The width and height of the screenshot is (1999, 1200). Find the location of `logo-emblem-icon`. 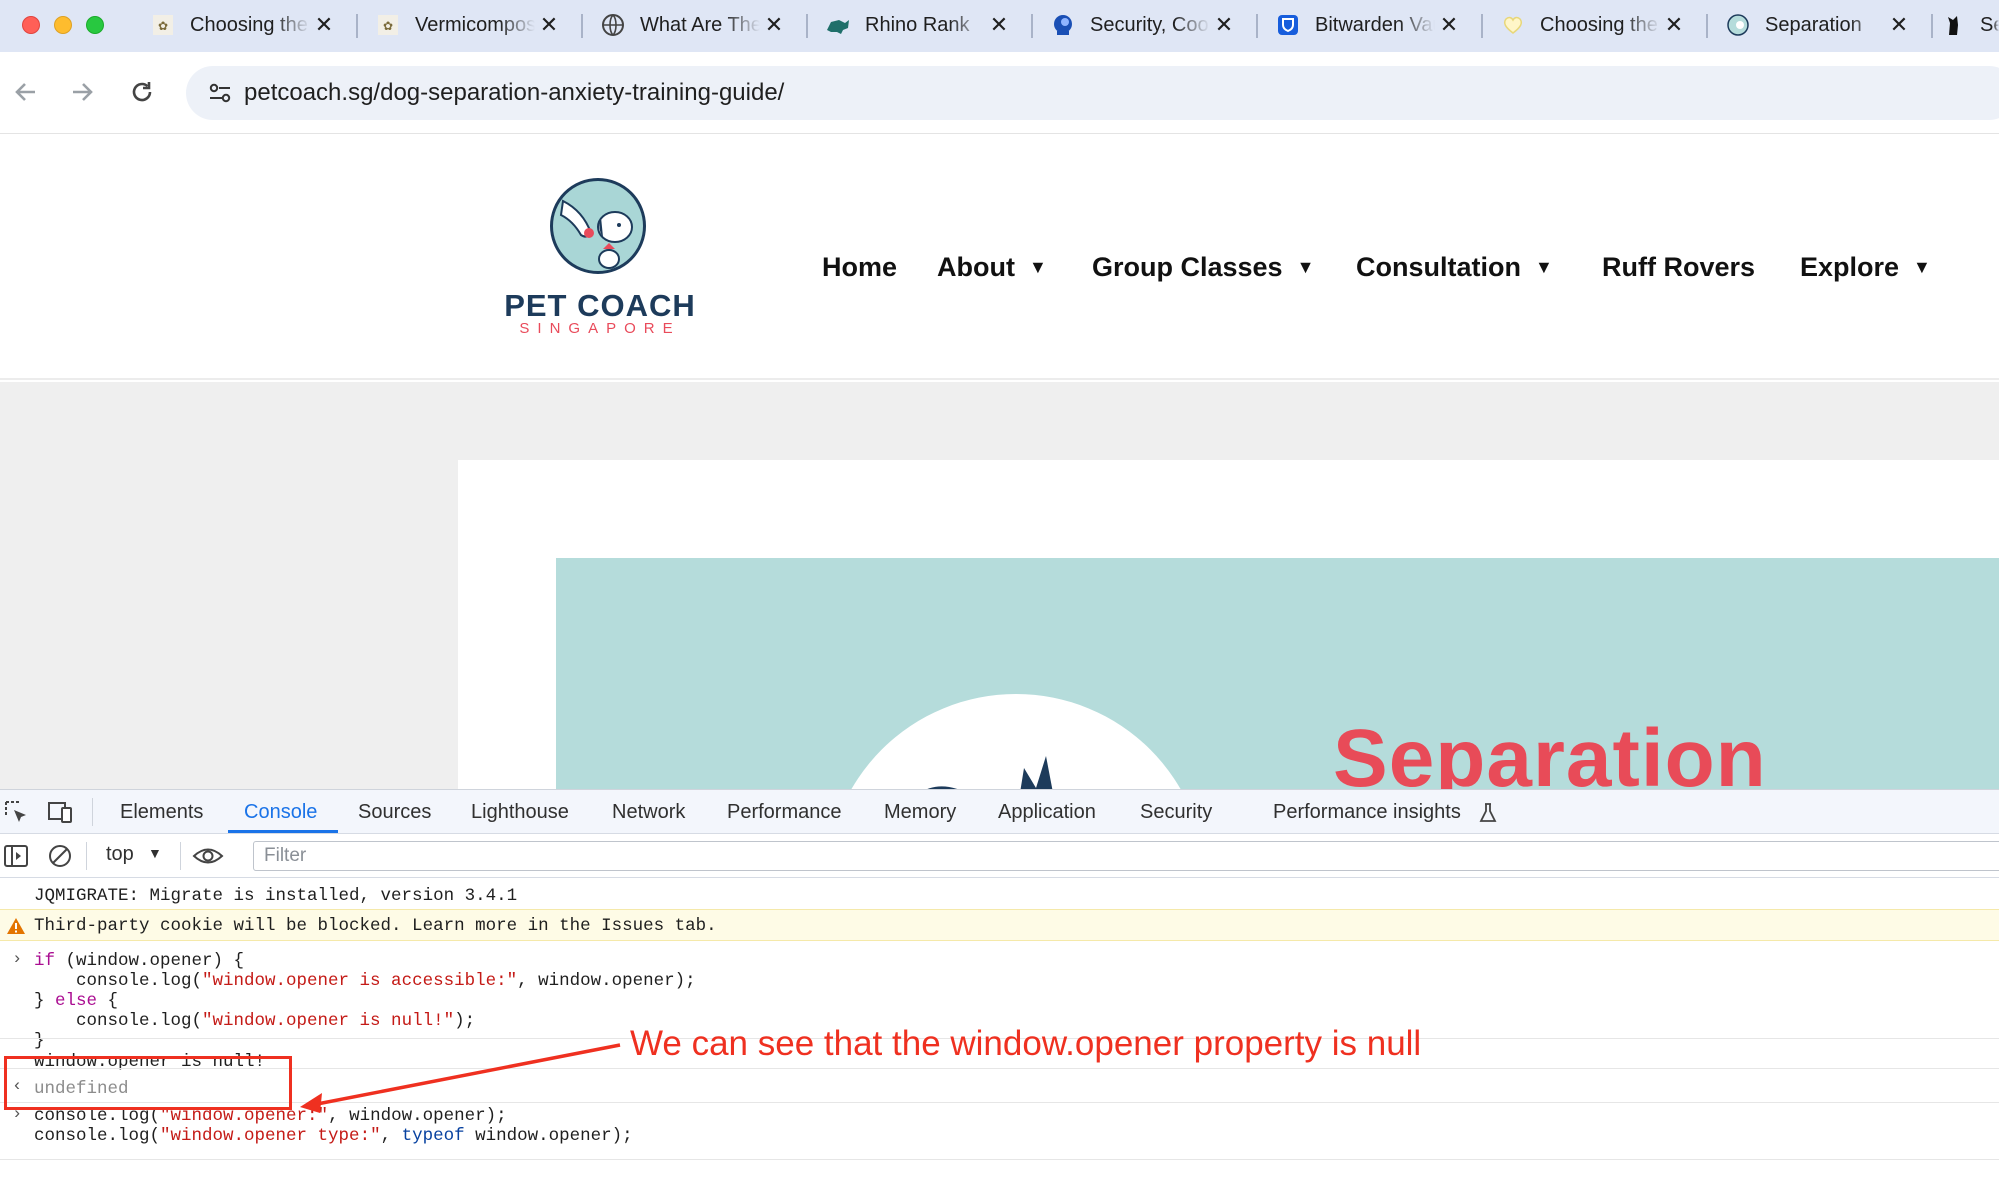

logo-emblem-icon is located at coordinates (598, 226).